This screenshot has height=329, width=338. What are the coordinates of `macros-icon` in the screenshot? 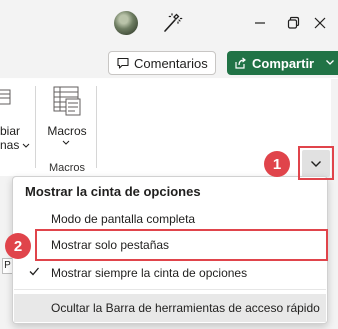 It's located at (67, 101).